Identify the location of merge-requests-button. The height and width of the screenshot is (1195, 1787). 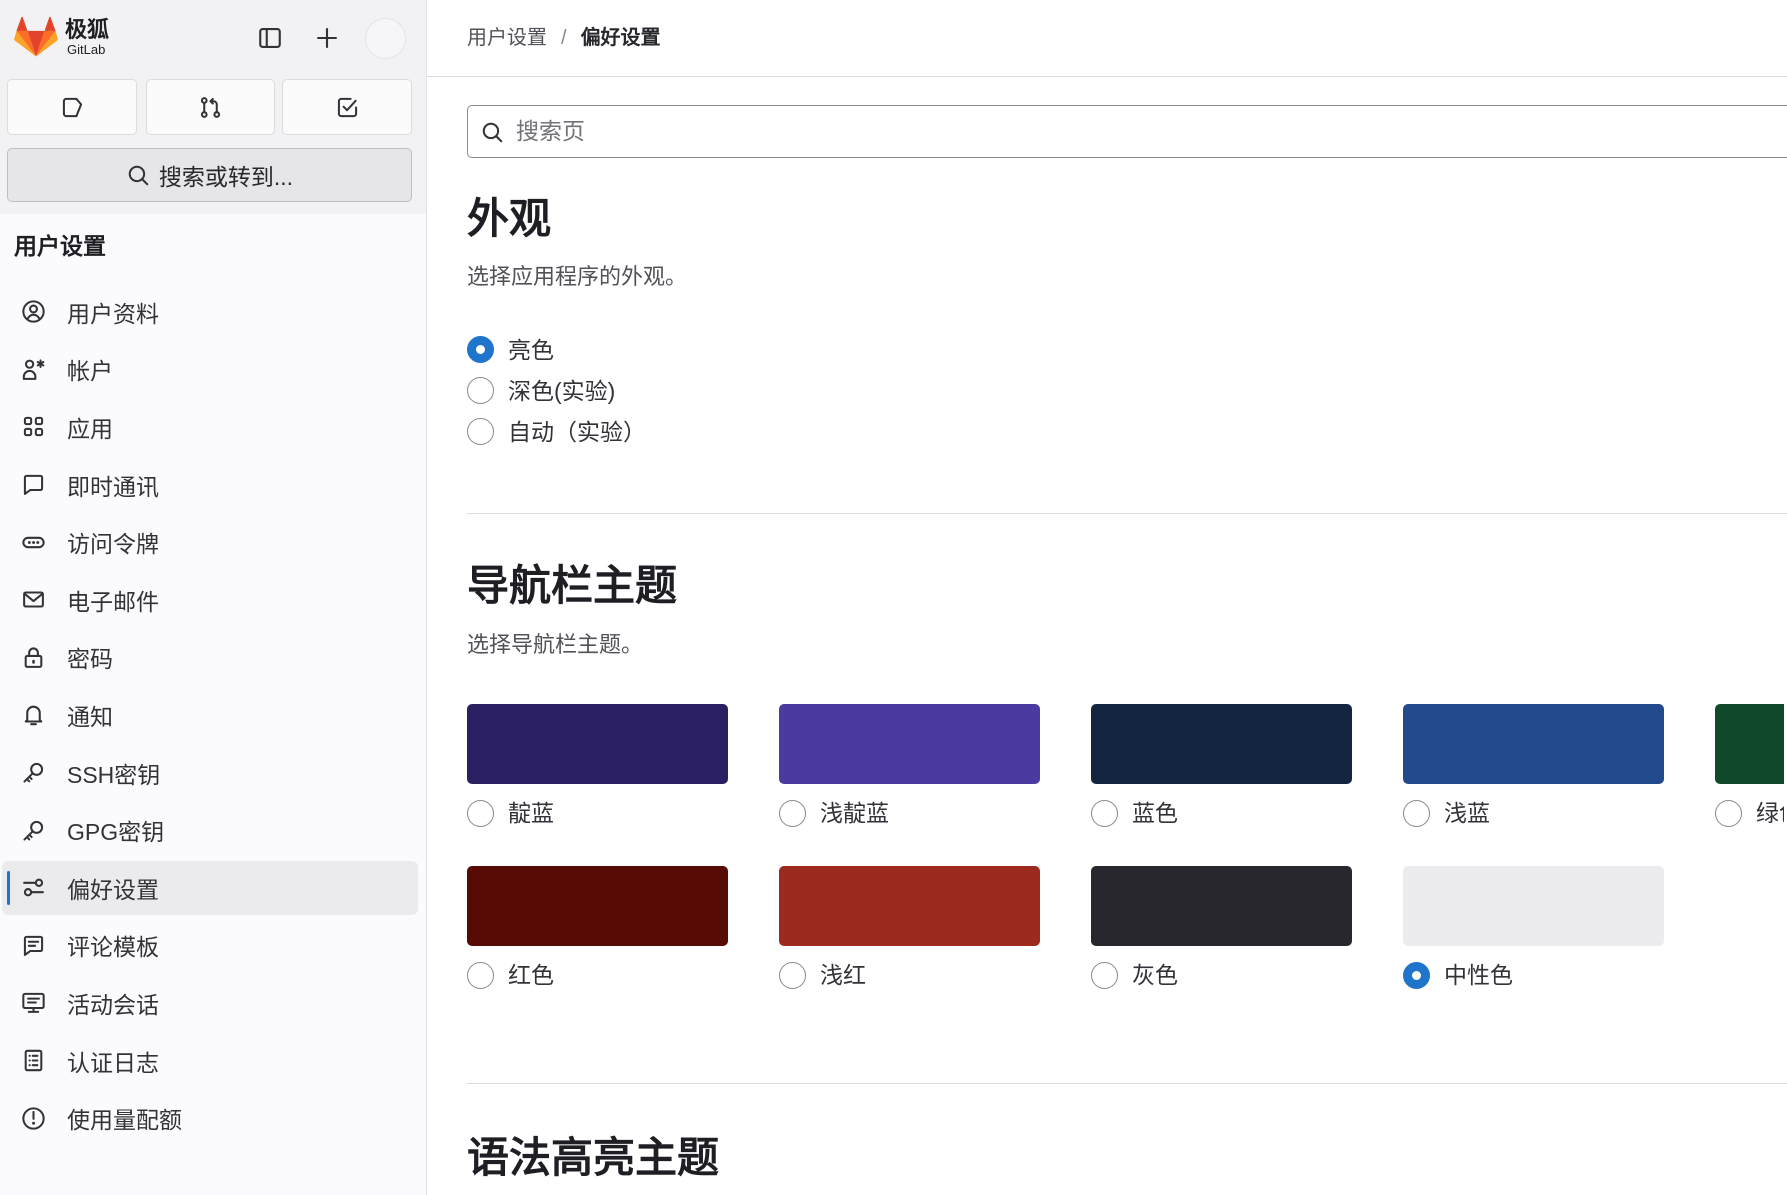
(210, 107).